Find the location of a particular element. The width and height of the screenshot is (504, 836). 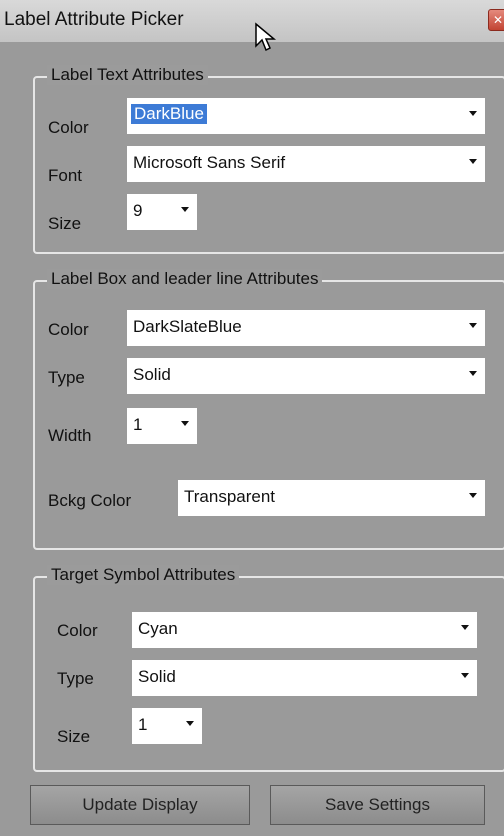

label-text-color-dropdown: DarkBlue is located at coordinates (306, 116).